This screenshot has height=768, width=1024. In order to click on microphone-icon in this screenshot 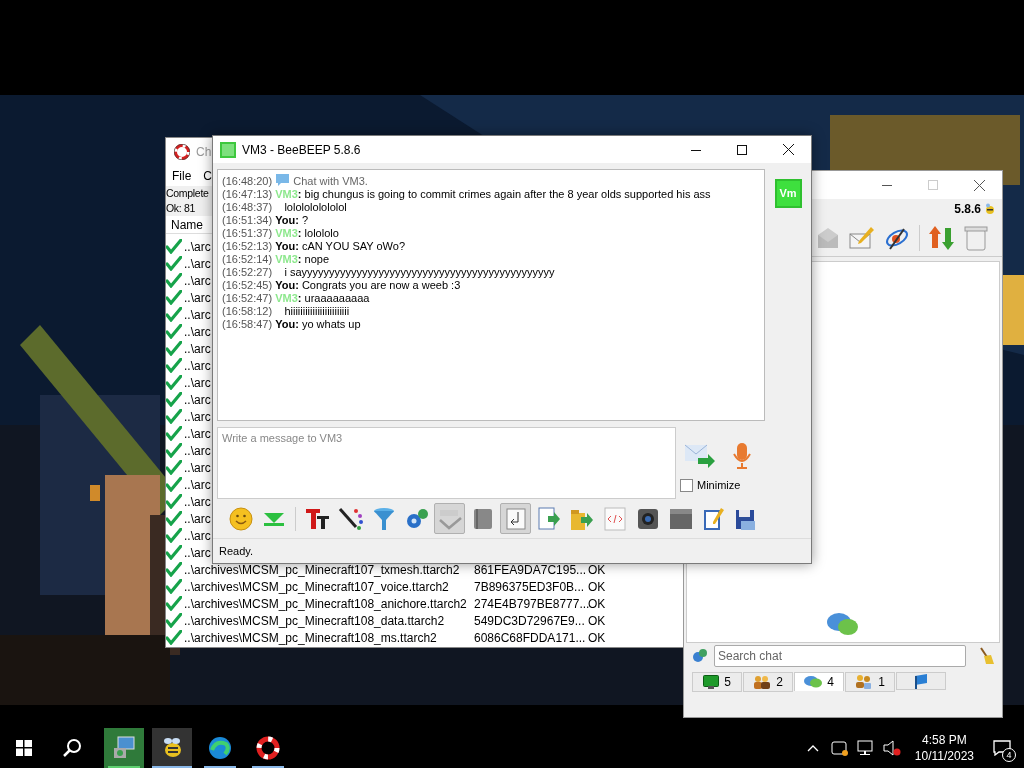, I will do `click(742, 456)`.